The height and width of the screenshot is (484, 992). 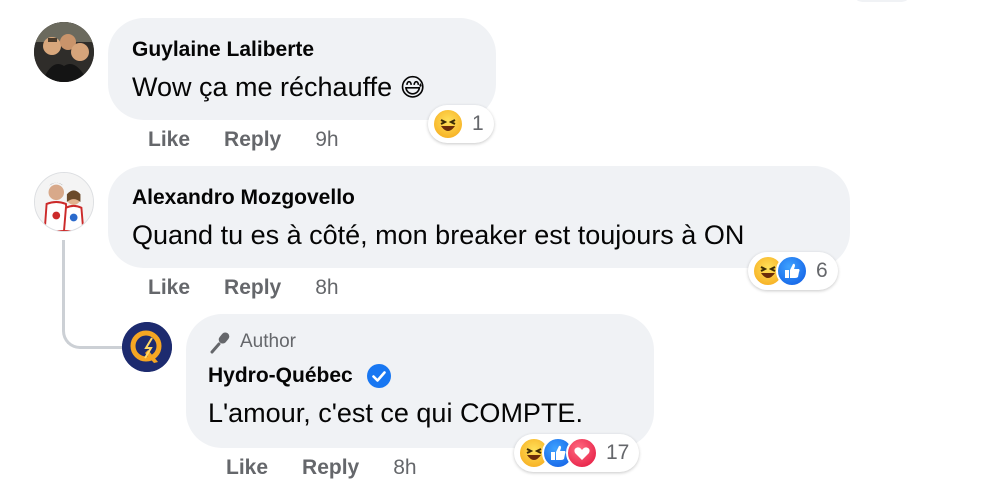 What do you see at coordinates (247, 4) in the screenshot?
I see `previous-comment-actions: · · ·` at bounding box center [247, 4].